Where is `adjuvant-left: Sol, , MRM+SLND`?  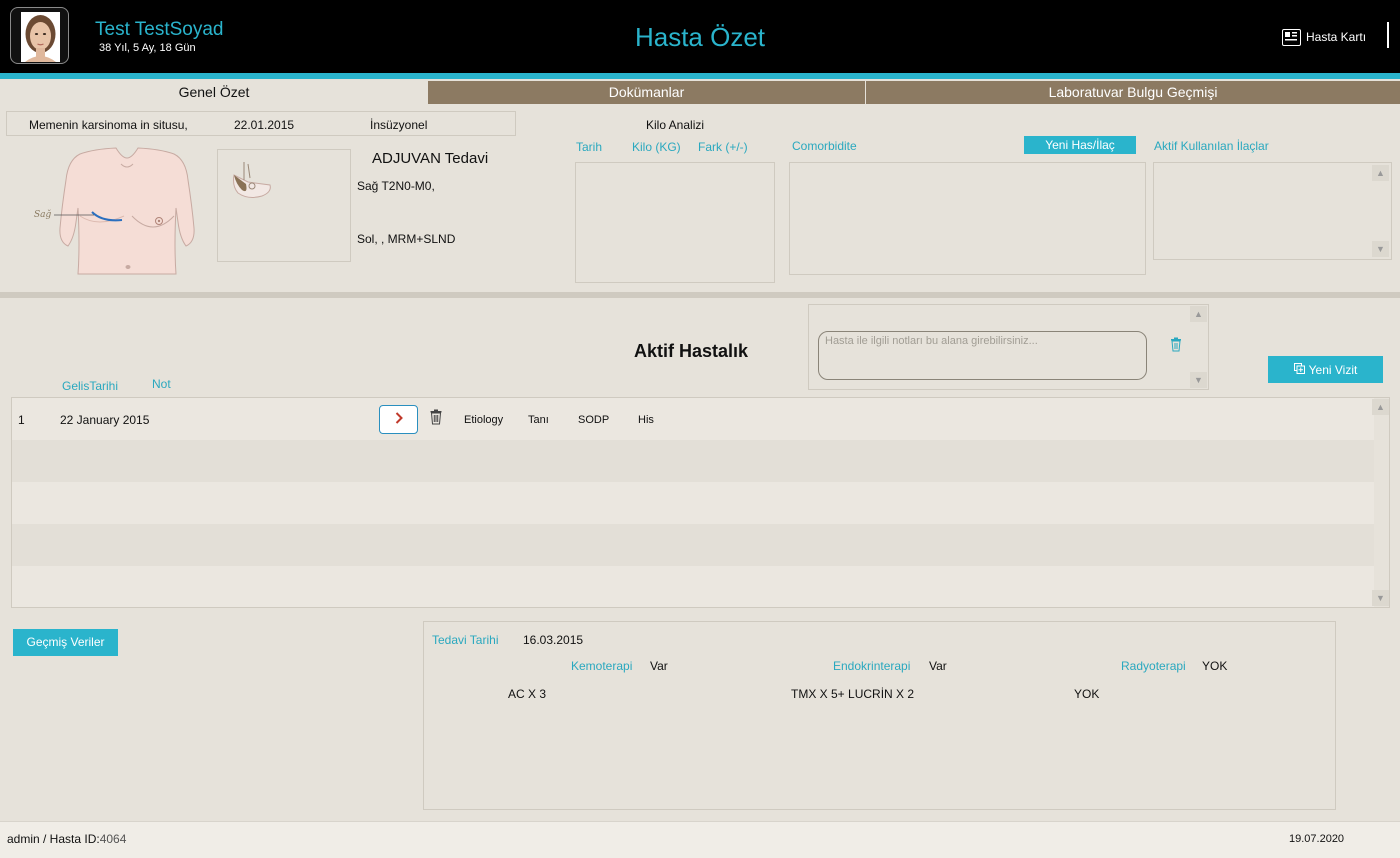
adjuvant-left: Sol, , MRM+SLND is located at coordinates (406, 239).